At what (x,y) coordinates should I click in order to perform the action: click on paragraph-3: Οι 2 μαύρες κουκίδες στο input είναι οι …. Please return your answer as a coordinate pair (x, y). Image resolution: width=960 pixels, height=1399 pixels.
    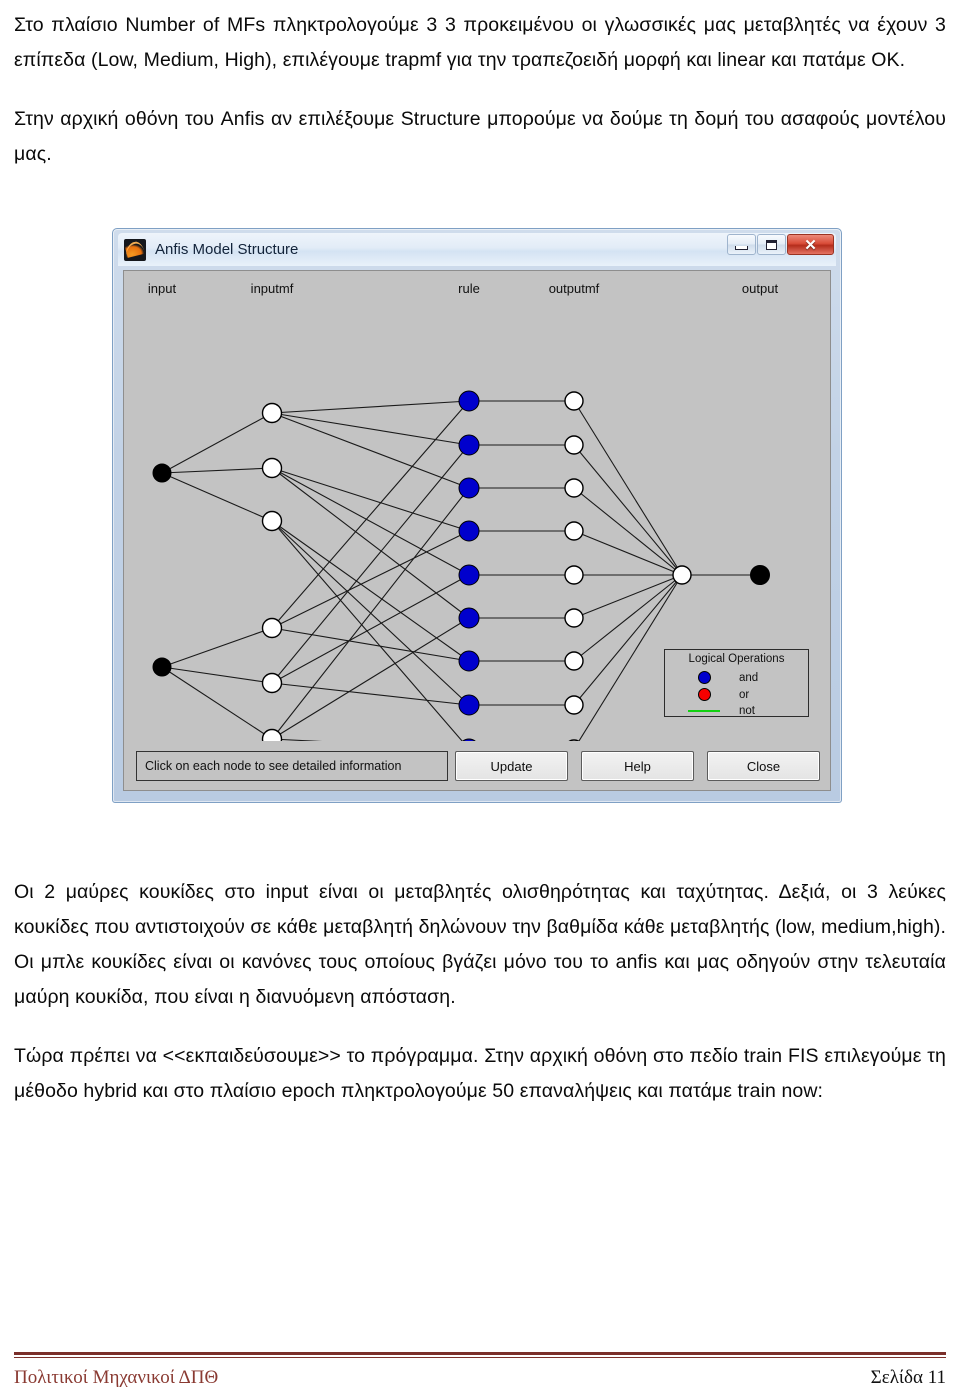
    Looking at the image, I should click on (480, 944).